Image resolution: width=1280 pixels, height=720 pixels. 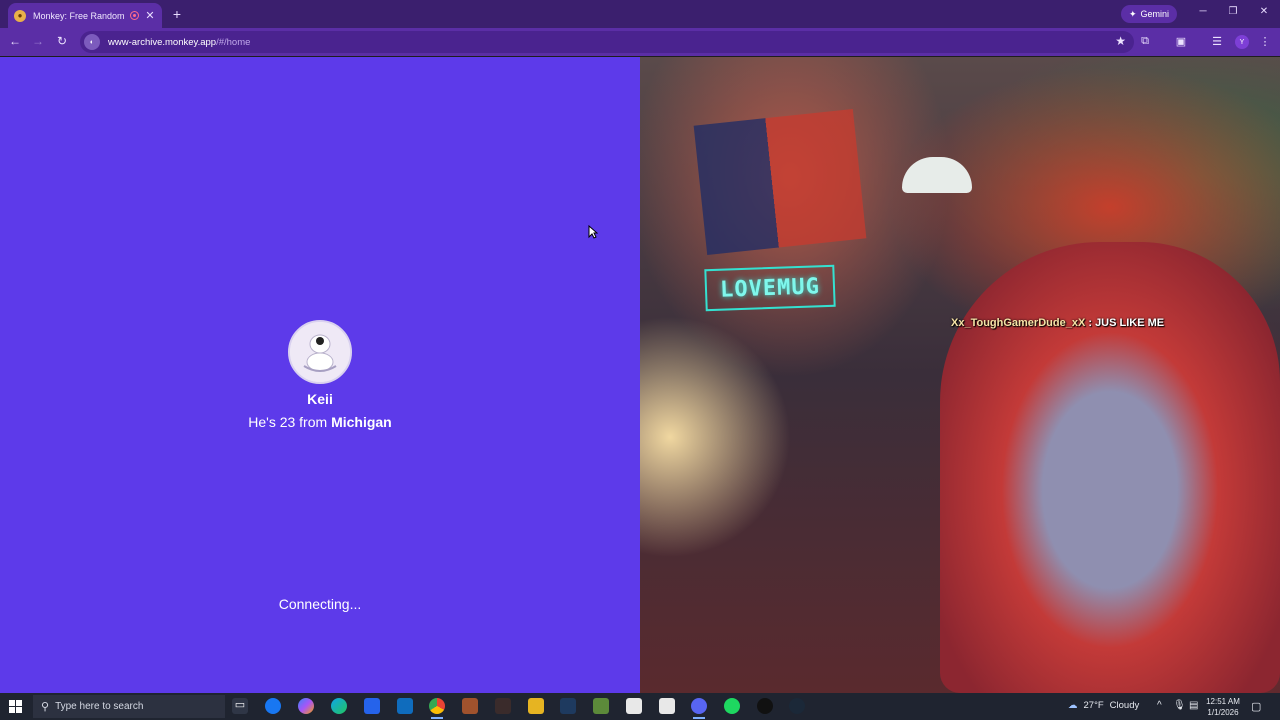 What do you see at coordinates (1093, 705) in the screenshot?
I see `temperature: 27°F` at bounding box center [1093, 705].